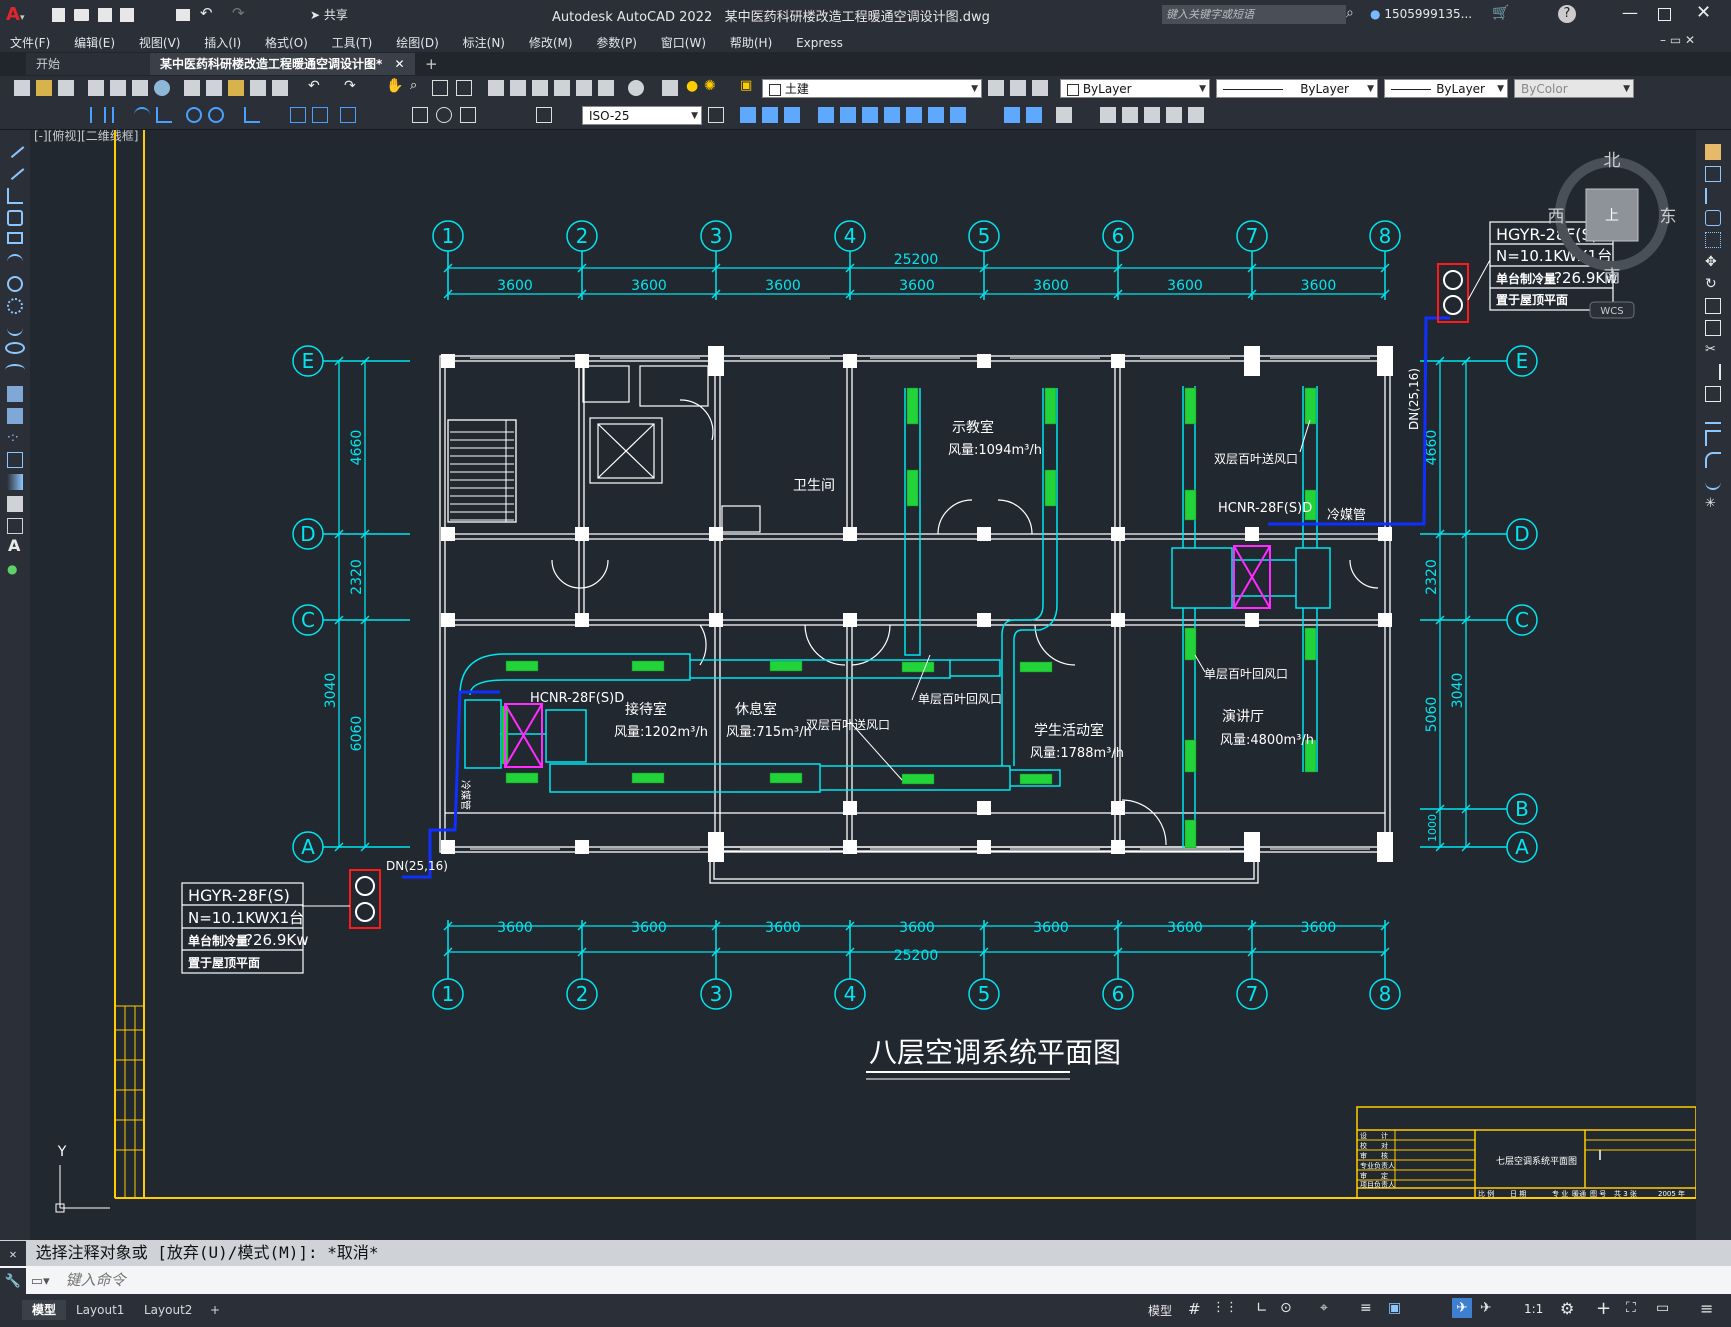  Describe the element at coordinates (168, 1310) in the screenshot. I see `layout-tab-layout2: Layout2` at that location.